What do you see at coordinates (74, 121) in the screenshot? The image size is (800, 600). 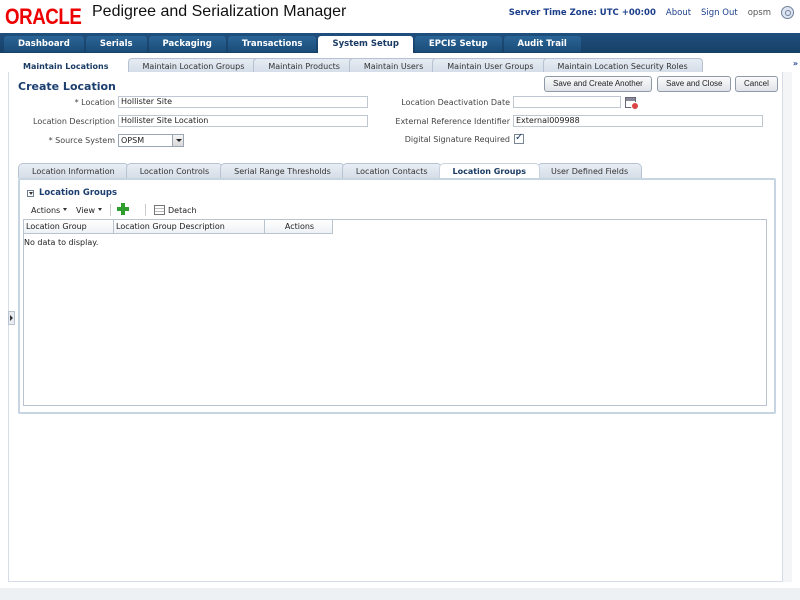 I see `location-description-label: Location Description` at bounding box center [74, 121].